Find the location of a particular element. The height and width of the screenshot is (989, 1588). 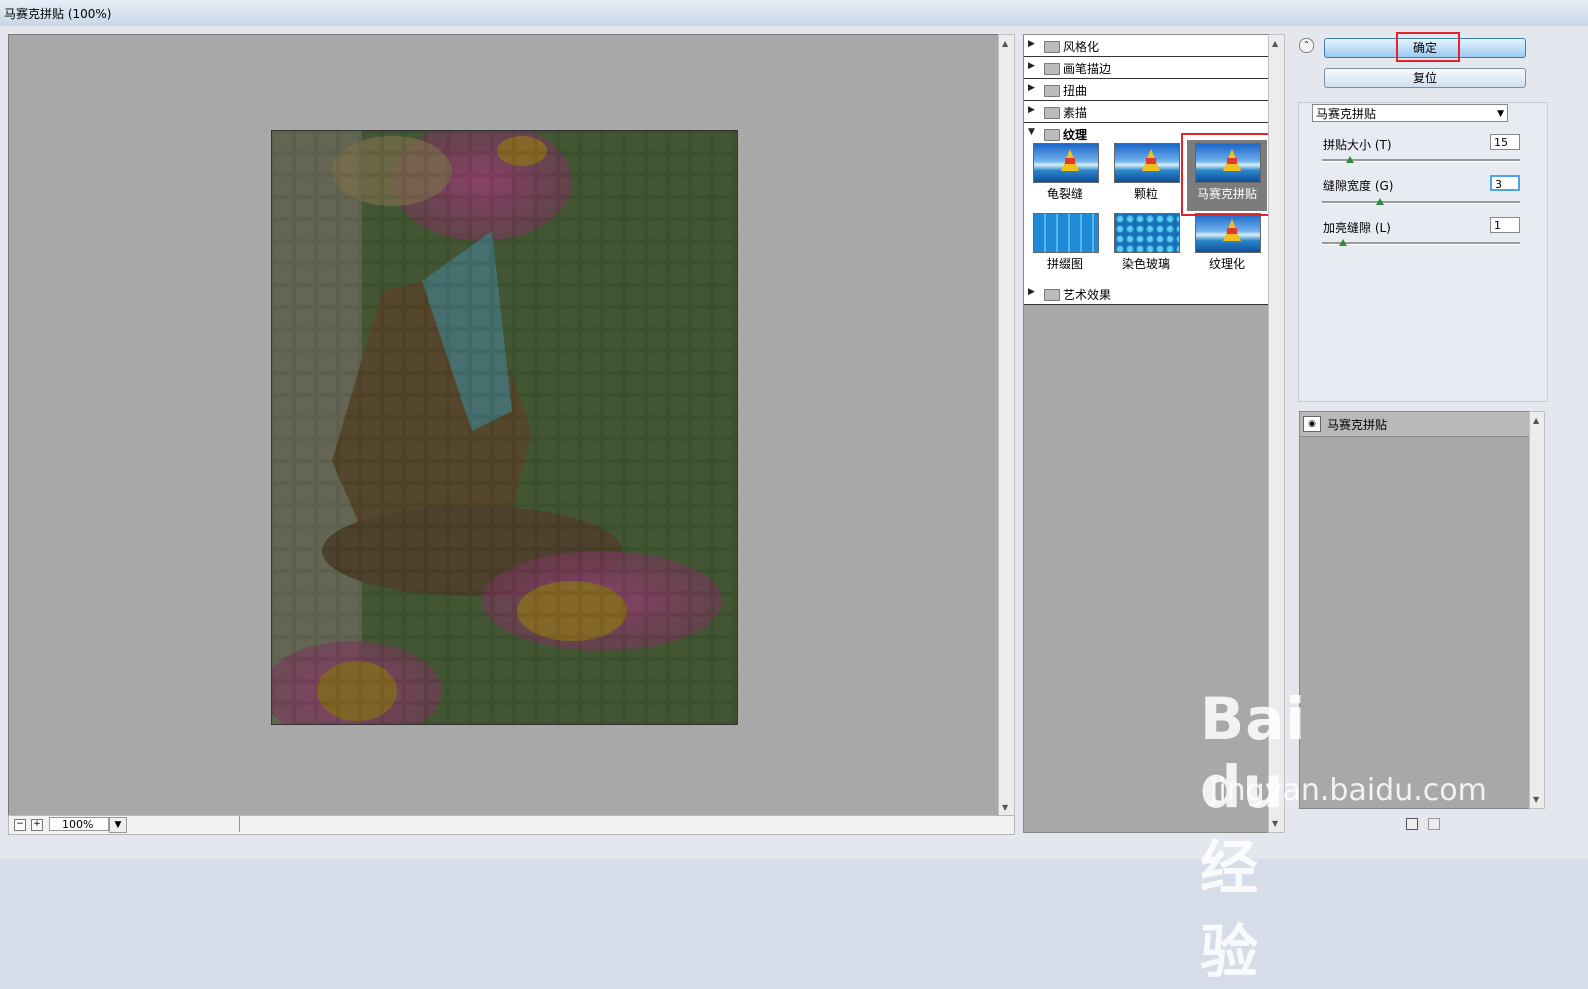

watermark-brand: Bai du 经验 is located at coordinates (1253, 835).